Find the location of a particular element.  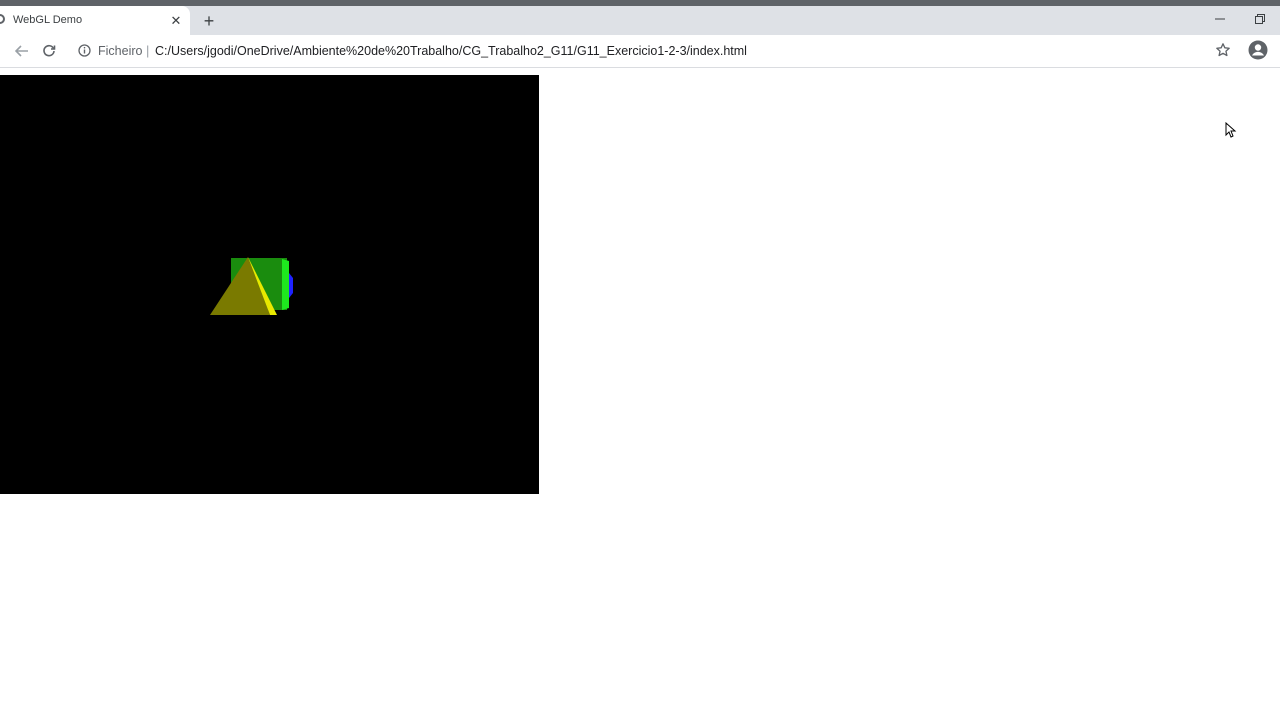

tab-title: WebGL Demo is located at coordinates (48, 20).